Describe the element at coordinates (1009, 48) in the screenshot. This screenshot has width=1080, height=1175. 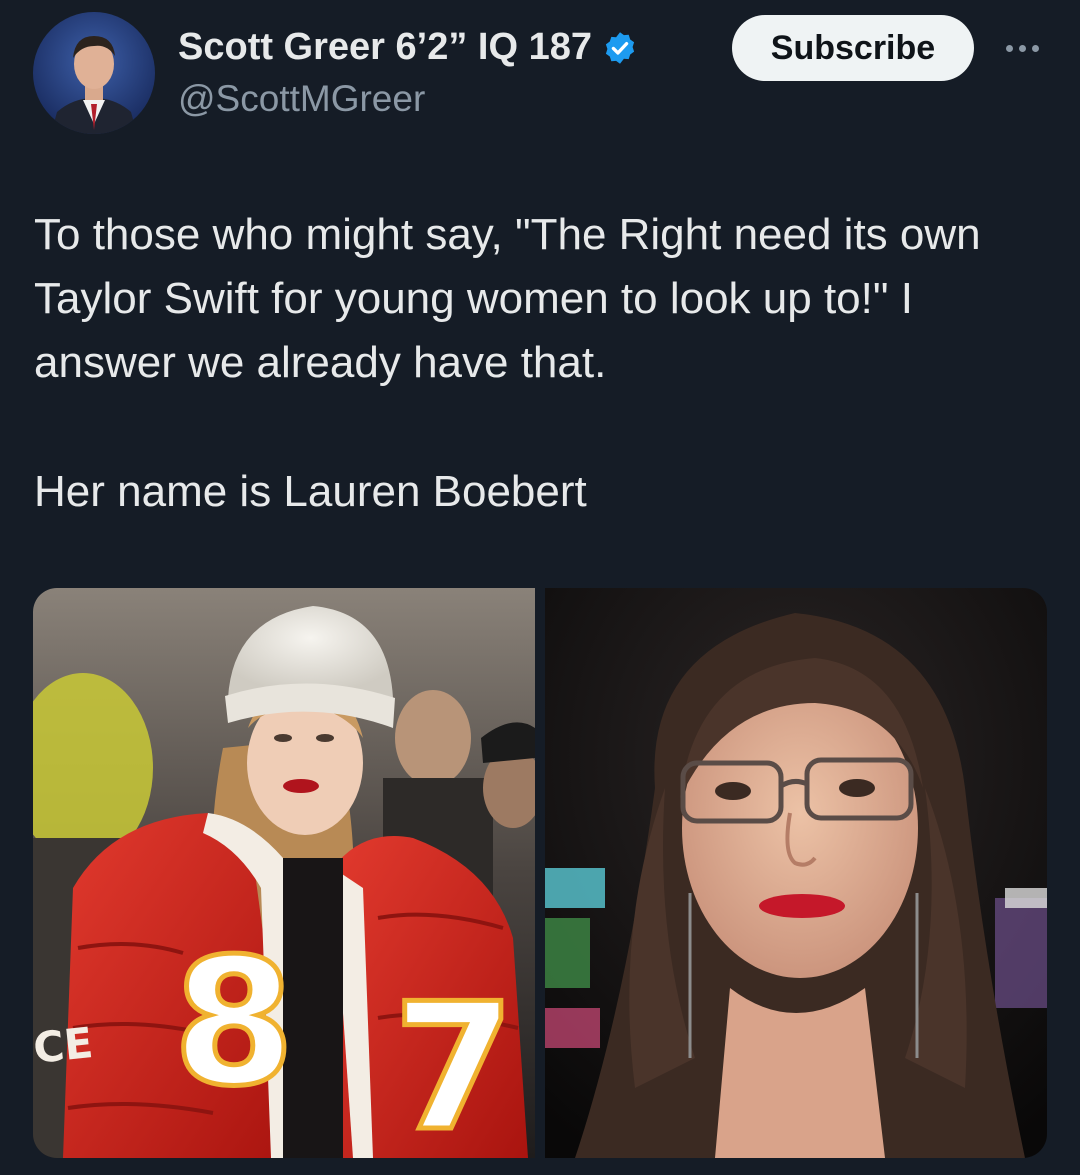
I see `more-horizontal-icon` at that location.